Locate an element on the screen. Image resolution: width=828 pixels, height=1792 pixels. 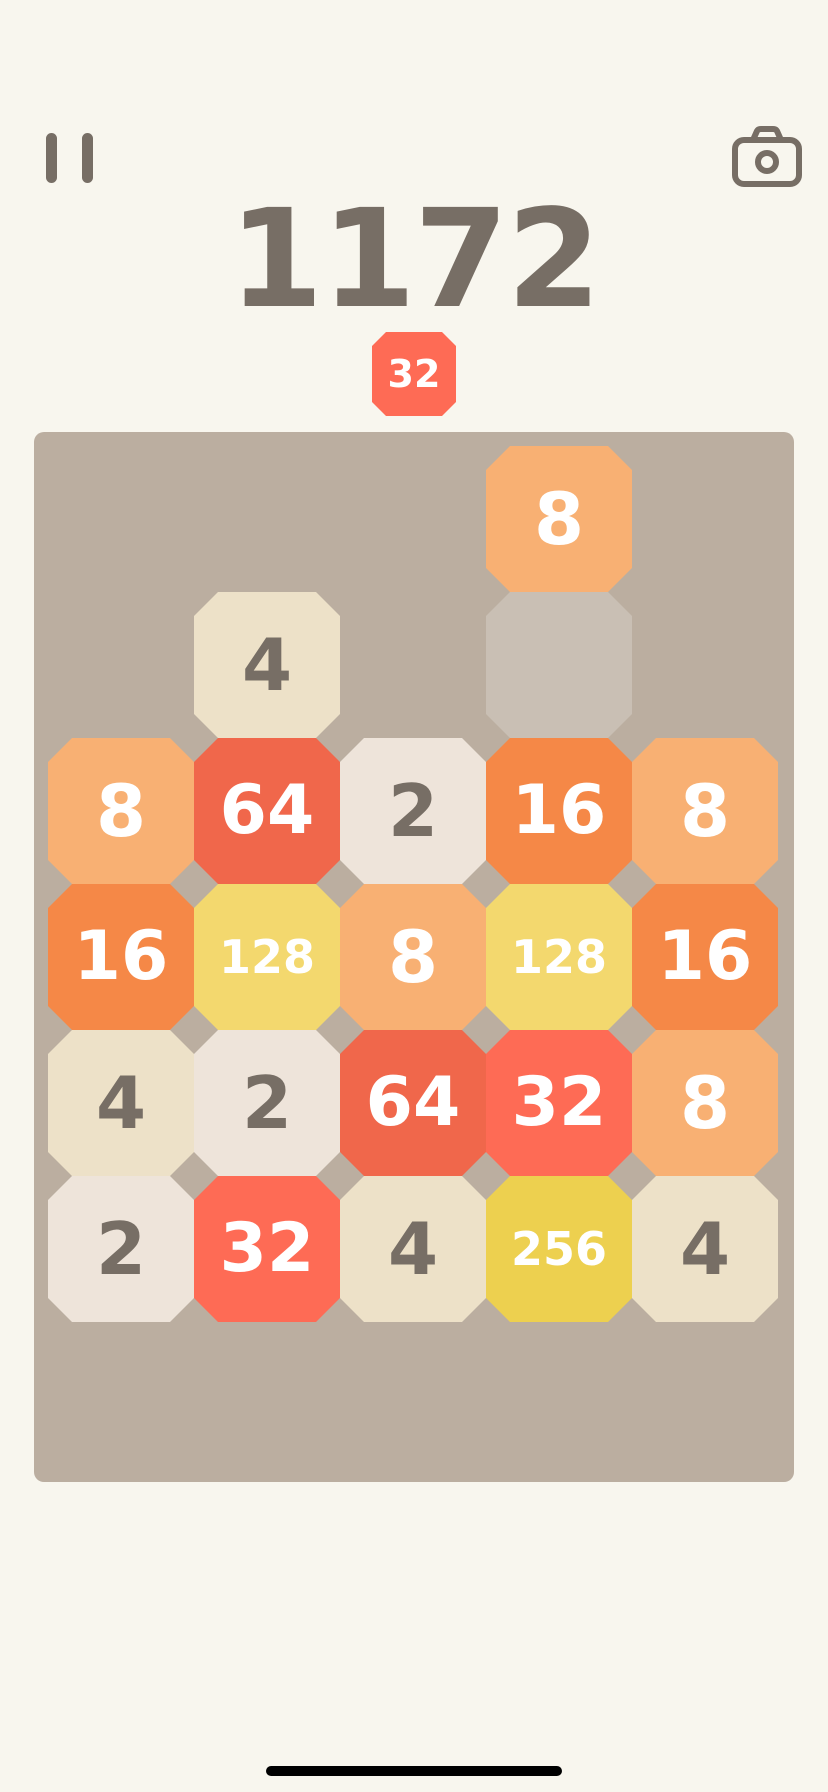
camera-button is located at coordinates (767, 158).